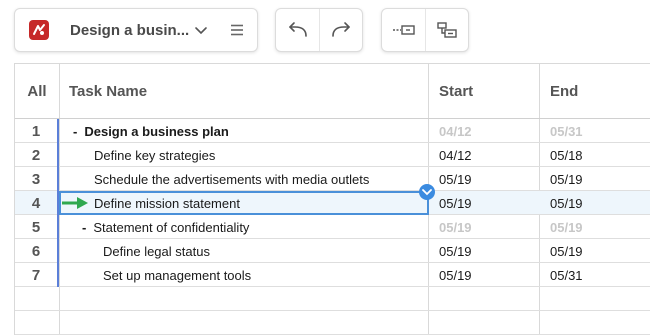 The width and height of the screenshot is (650, 335). Describe the element at coordinates (37, 227) in the screenshot. I see `row-number: 5` at that location.